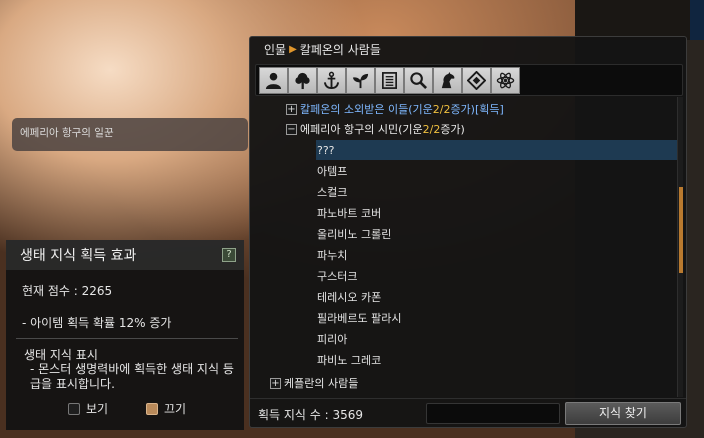 Image resolution: width=704 pixels, height=438 pixels. I want to click on breadcrumb: 인물 ▶ 칼페온의 사람들, so click(322, 49).